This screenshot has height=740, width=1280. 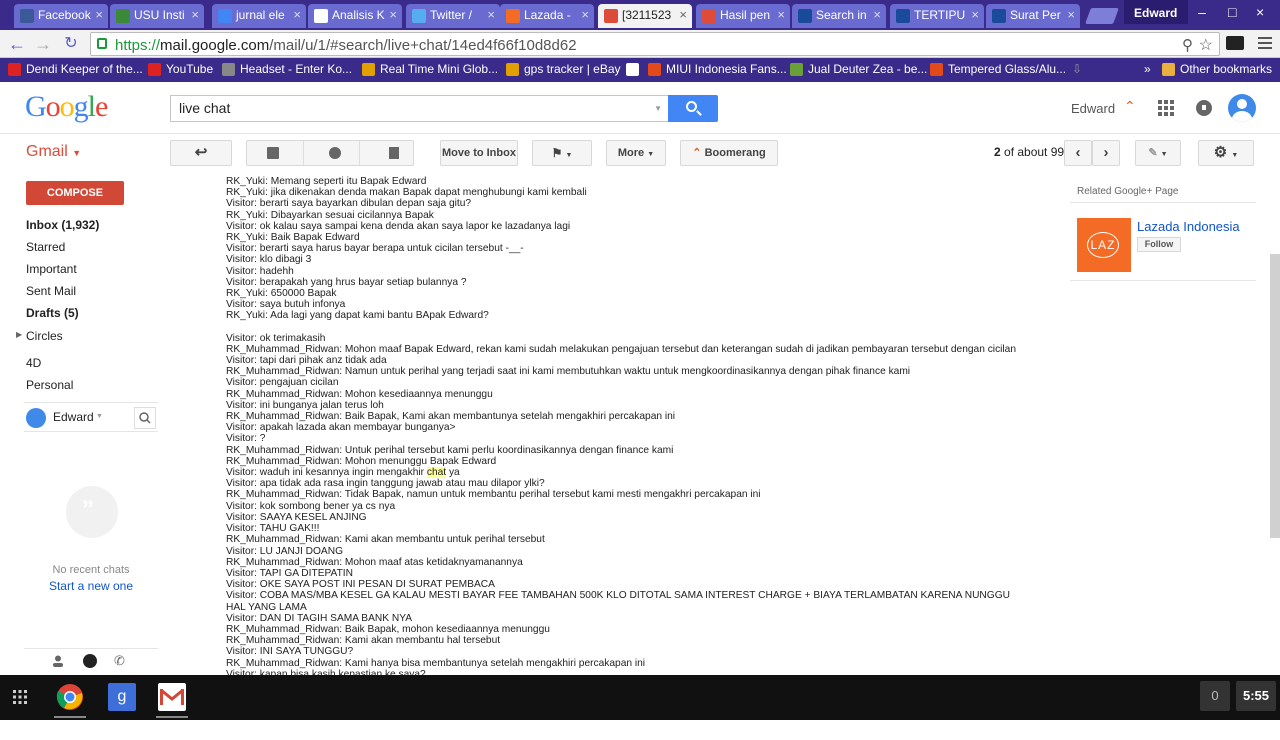 What do you see at coordinates (17, 44) in the screenshot?
I see `back-icon: ←` at bounding box center [17, 44].